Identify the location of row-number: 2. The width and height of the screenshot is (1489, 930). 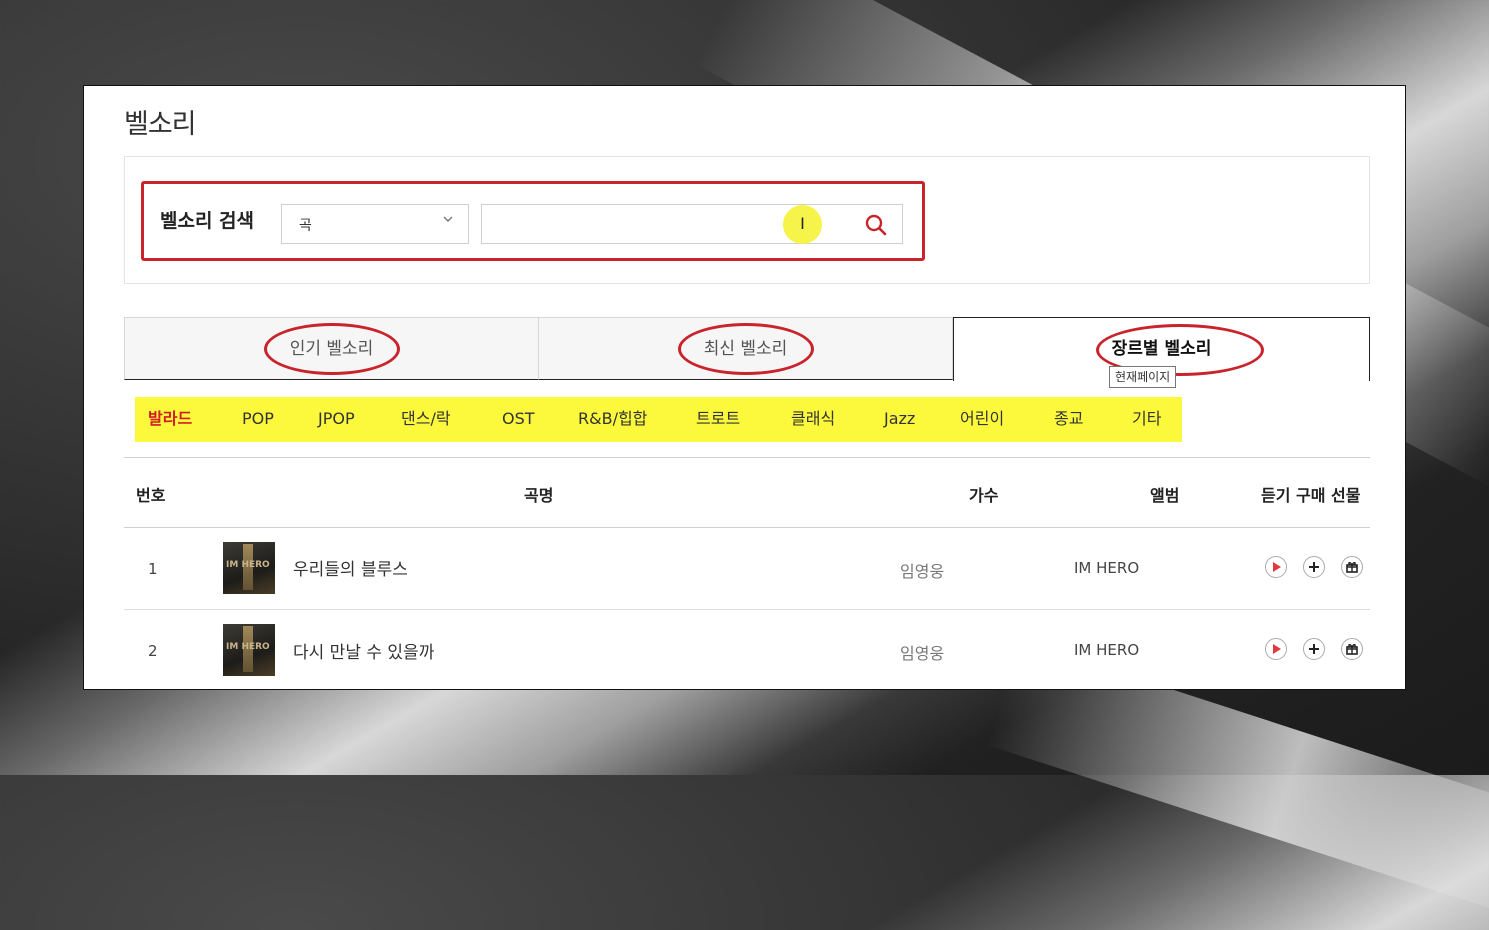
(153, 651).